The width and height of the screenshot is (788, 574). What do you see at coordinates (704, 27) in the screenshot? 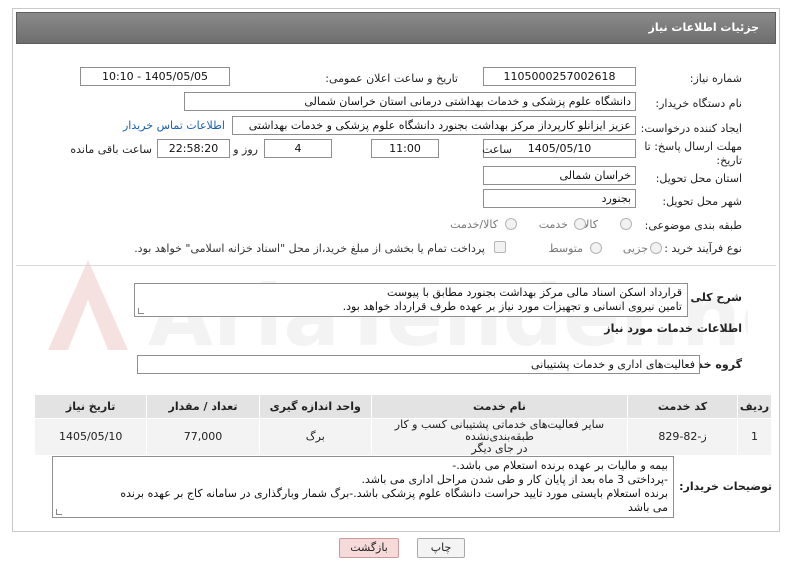
I see `page-title: جزئیات اطلاعات نیاز` at bounding box center [704, 27].